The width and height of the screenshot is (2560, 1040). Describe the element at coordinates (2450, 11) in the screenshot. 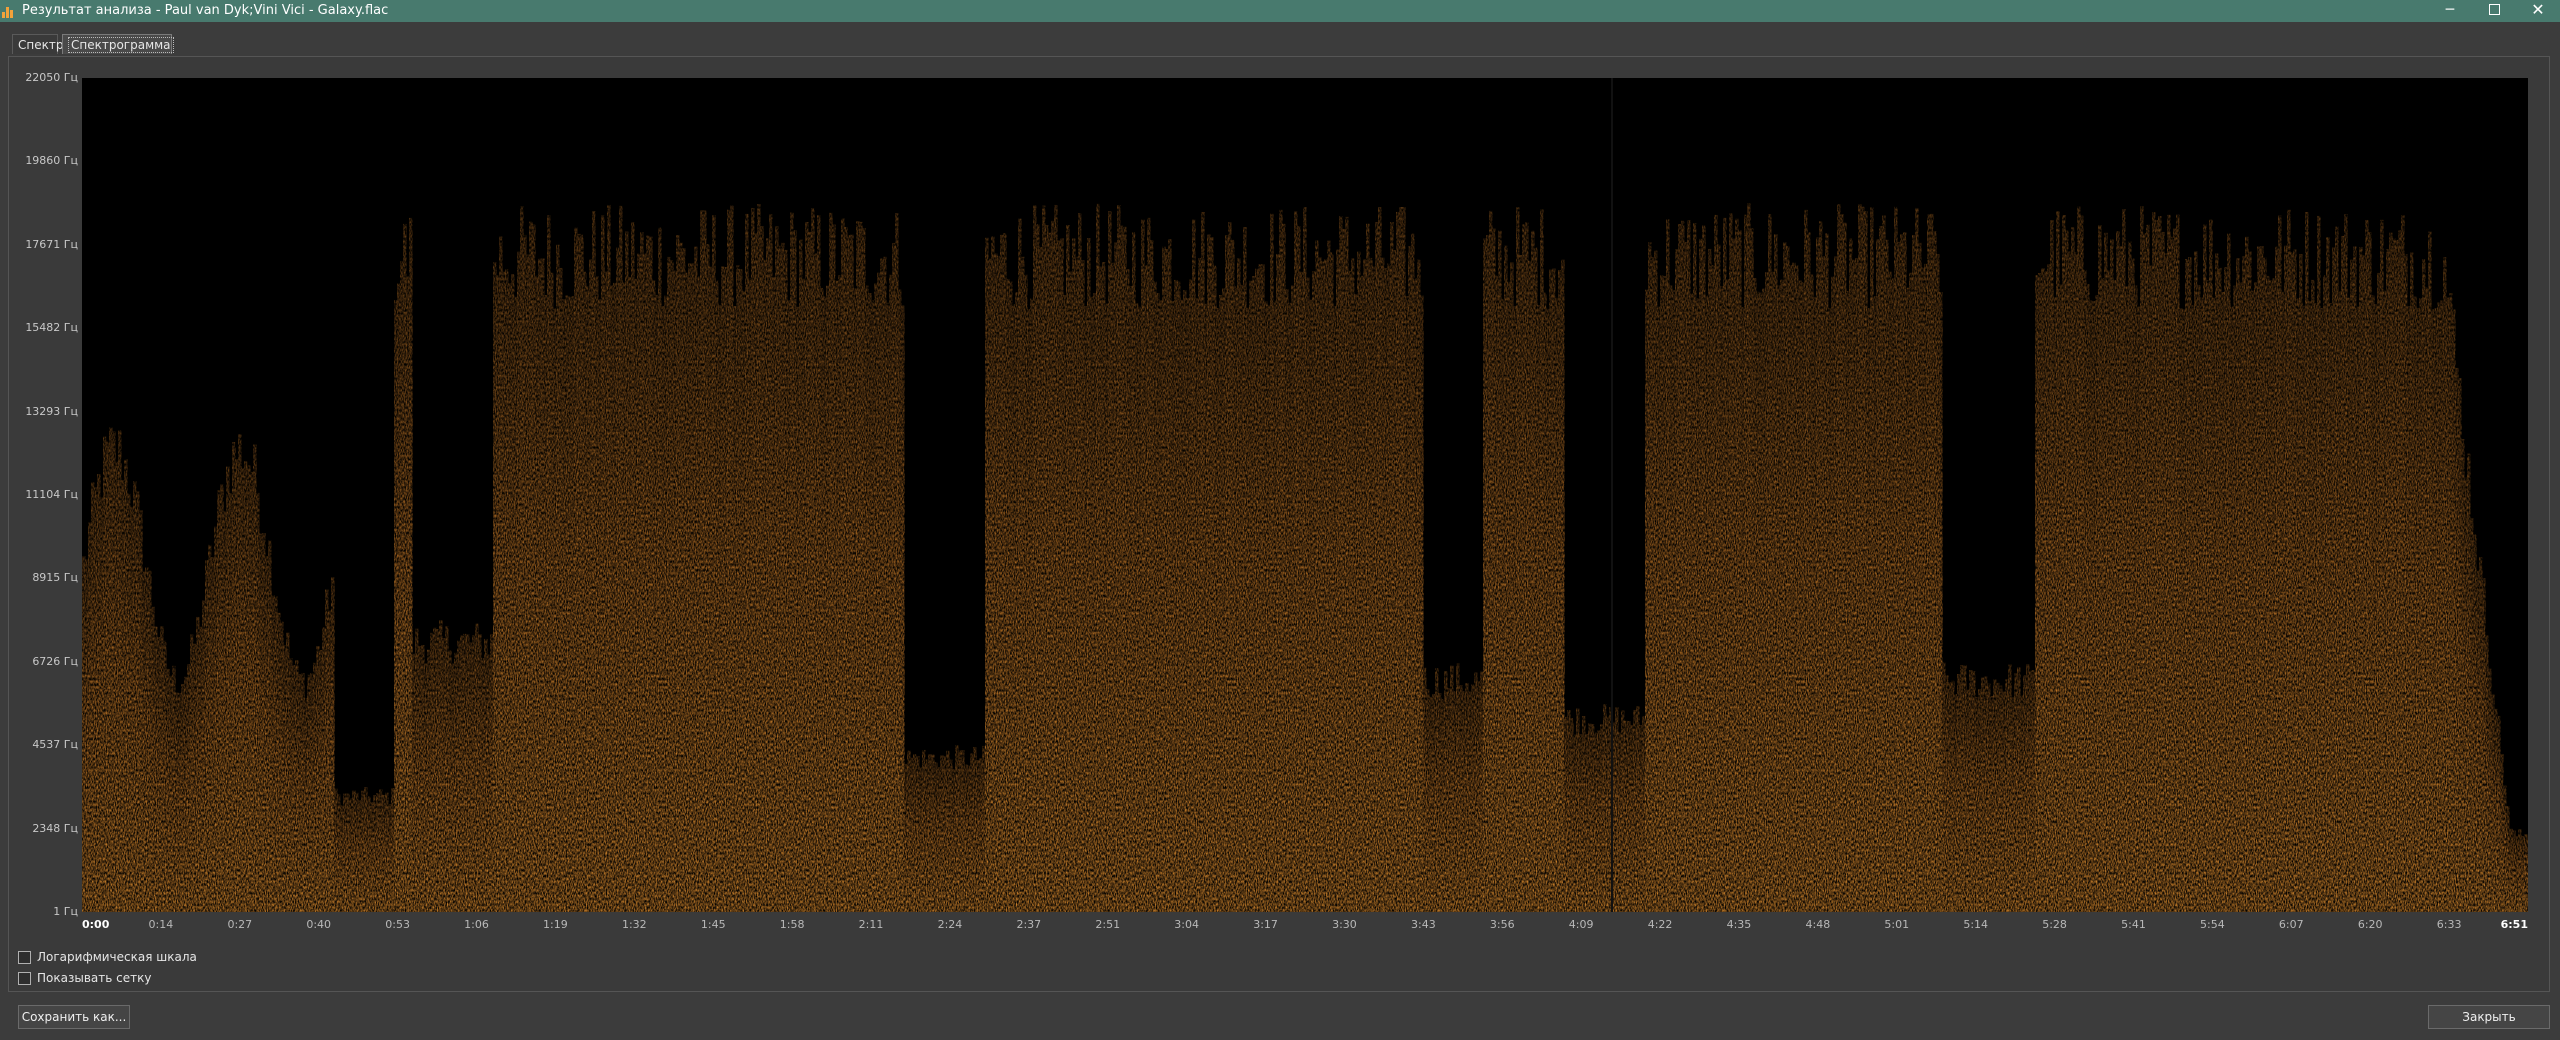

I see `minimize-button: ─` at that location.